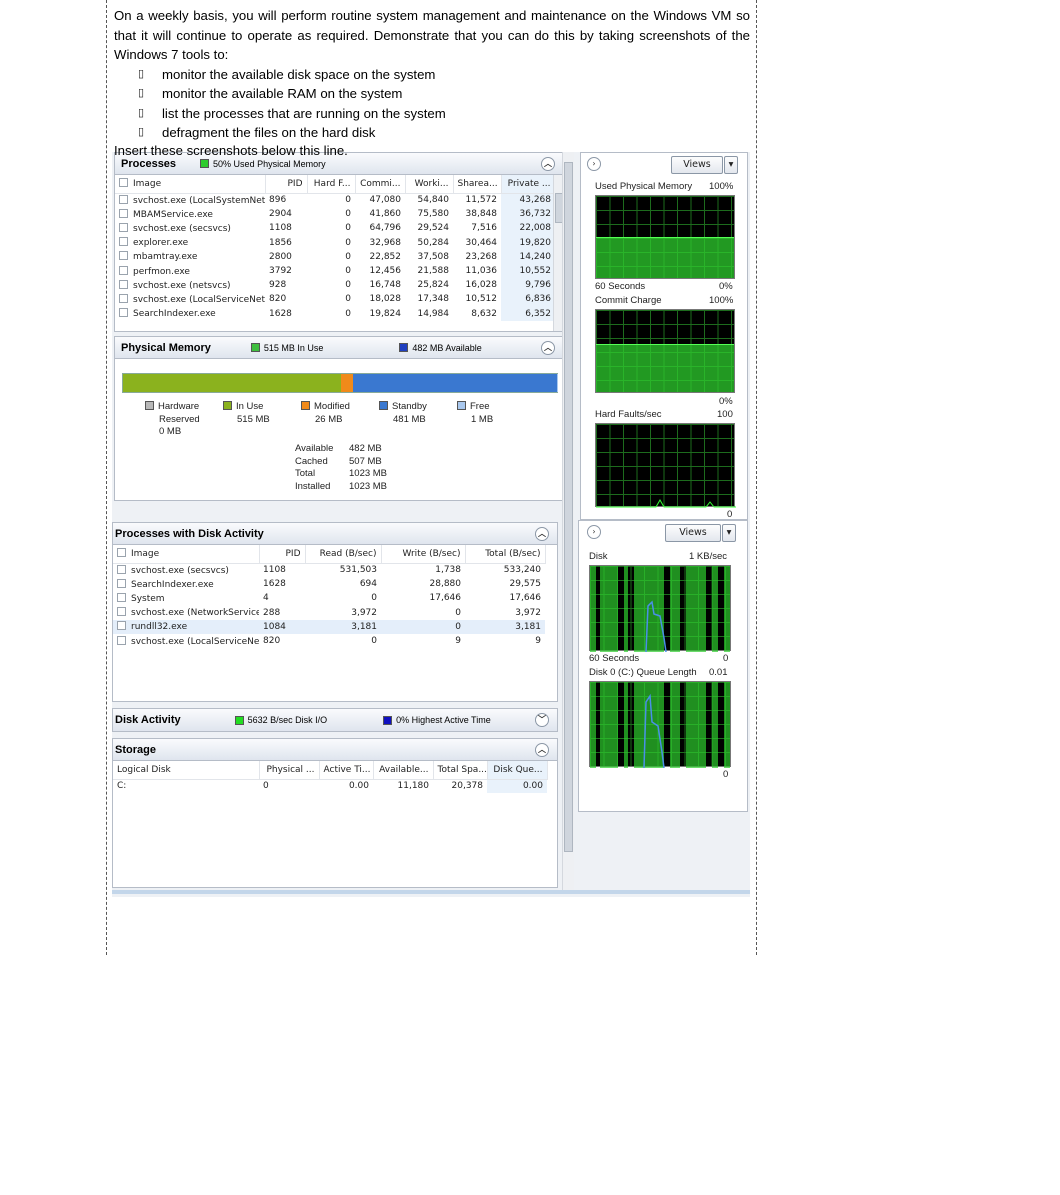 The image size is (1060, 1195). I want to click on stat-value: 1023 MB, so click(368, 473).